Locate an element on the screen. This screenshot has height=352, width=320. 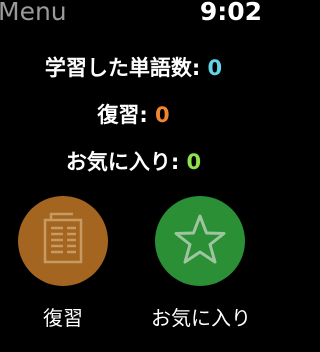
favorites-button-label: お気に入り is located at coordinates (201, 316).